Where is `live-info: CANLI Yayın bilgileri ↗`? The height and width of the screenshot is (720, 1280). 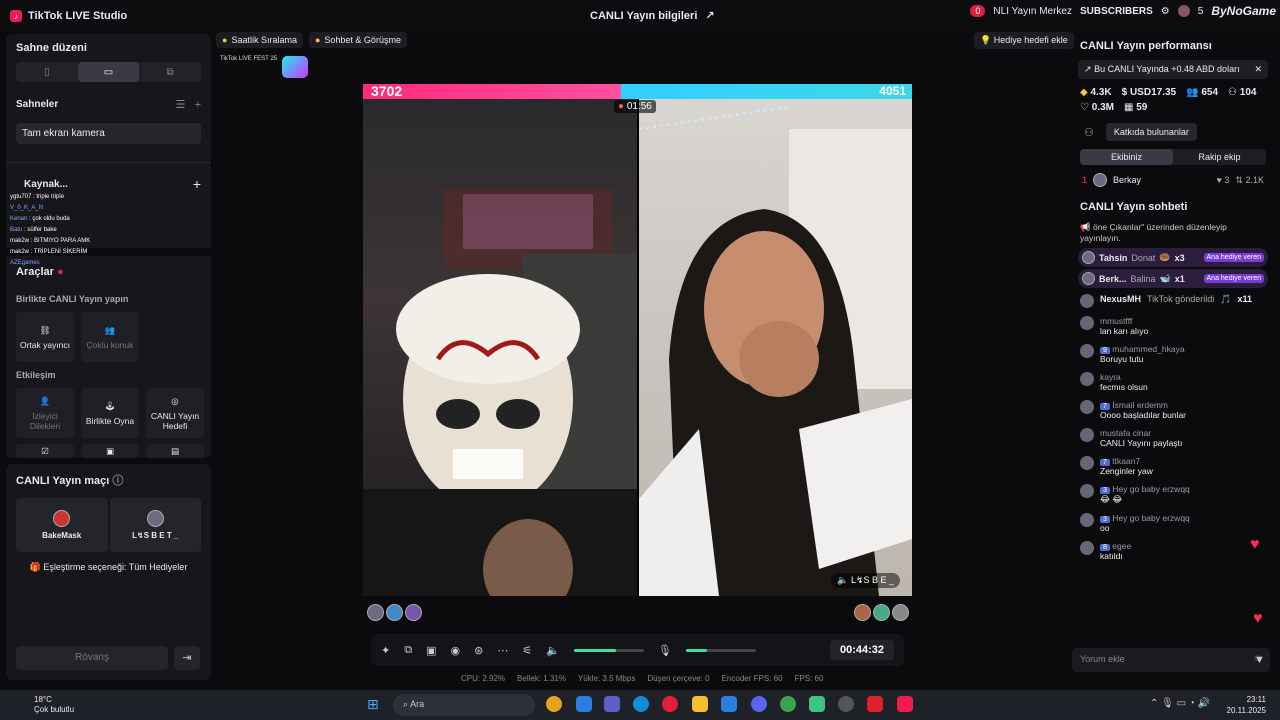 live-info: CANLI Yayın bilgileri ↗ is located at coordinates (652, 16).